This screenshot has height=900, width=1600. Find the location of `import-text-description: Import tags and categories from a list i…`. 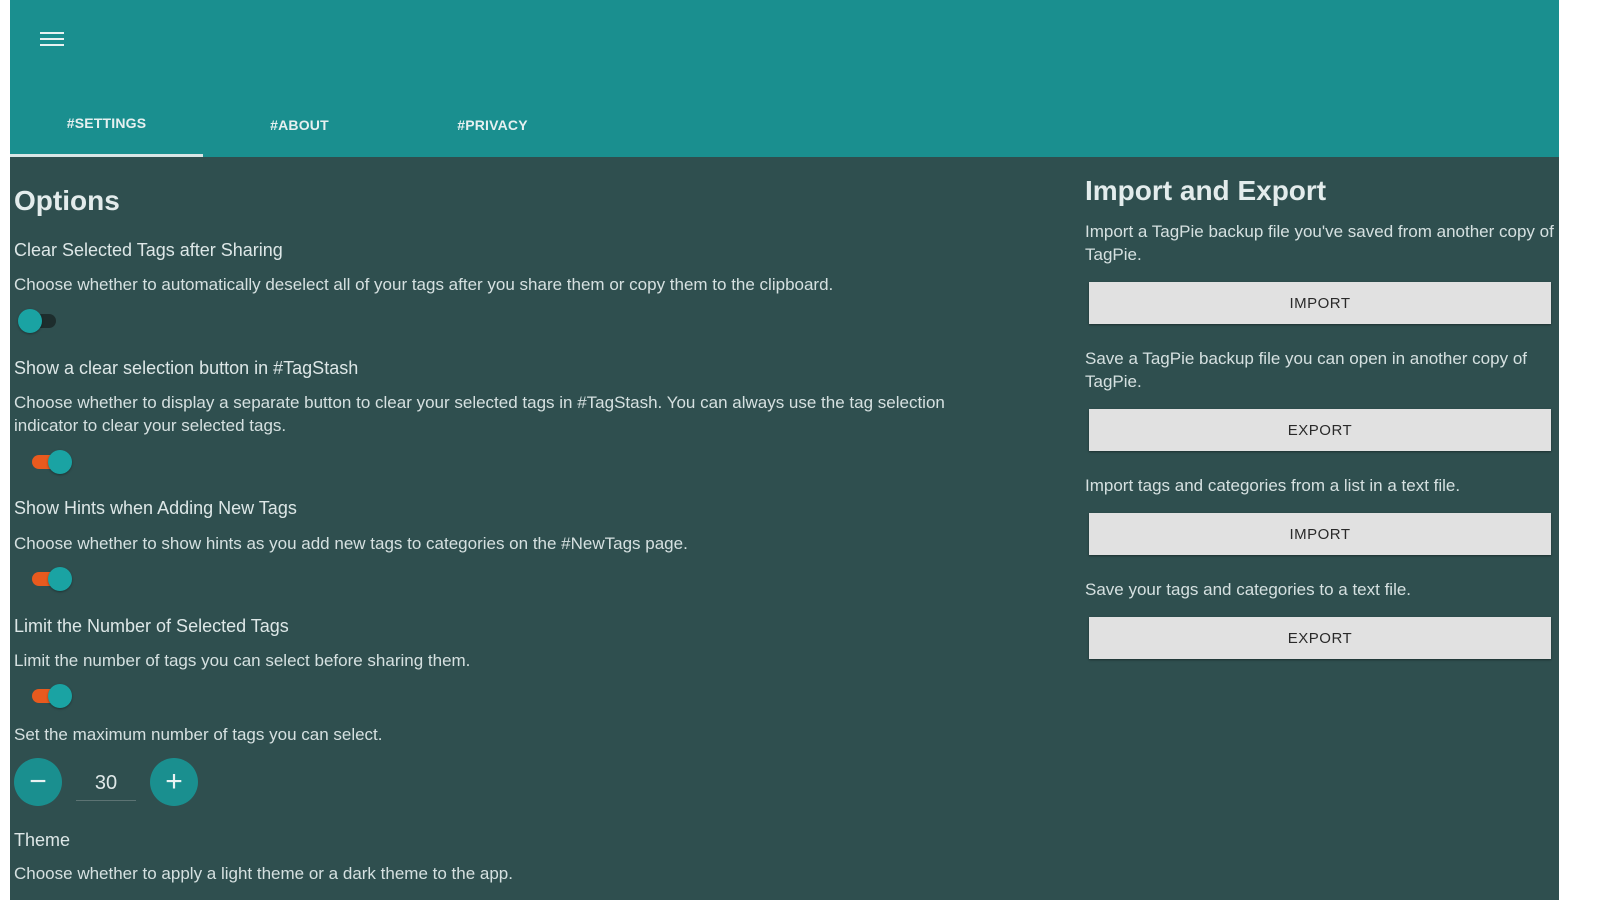

import-text-description: Import tags and categories from a list i… is located at coordinates (1273, 485).